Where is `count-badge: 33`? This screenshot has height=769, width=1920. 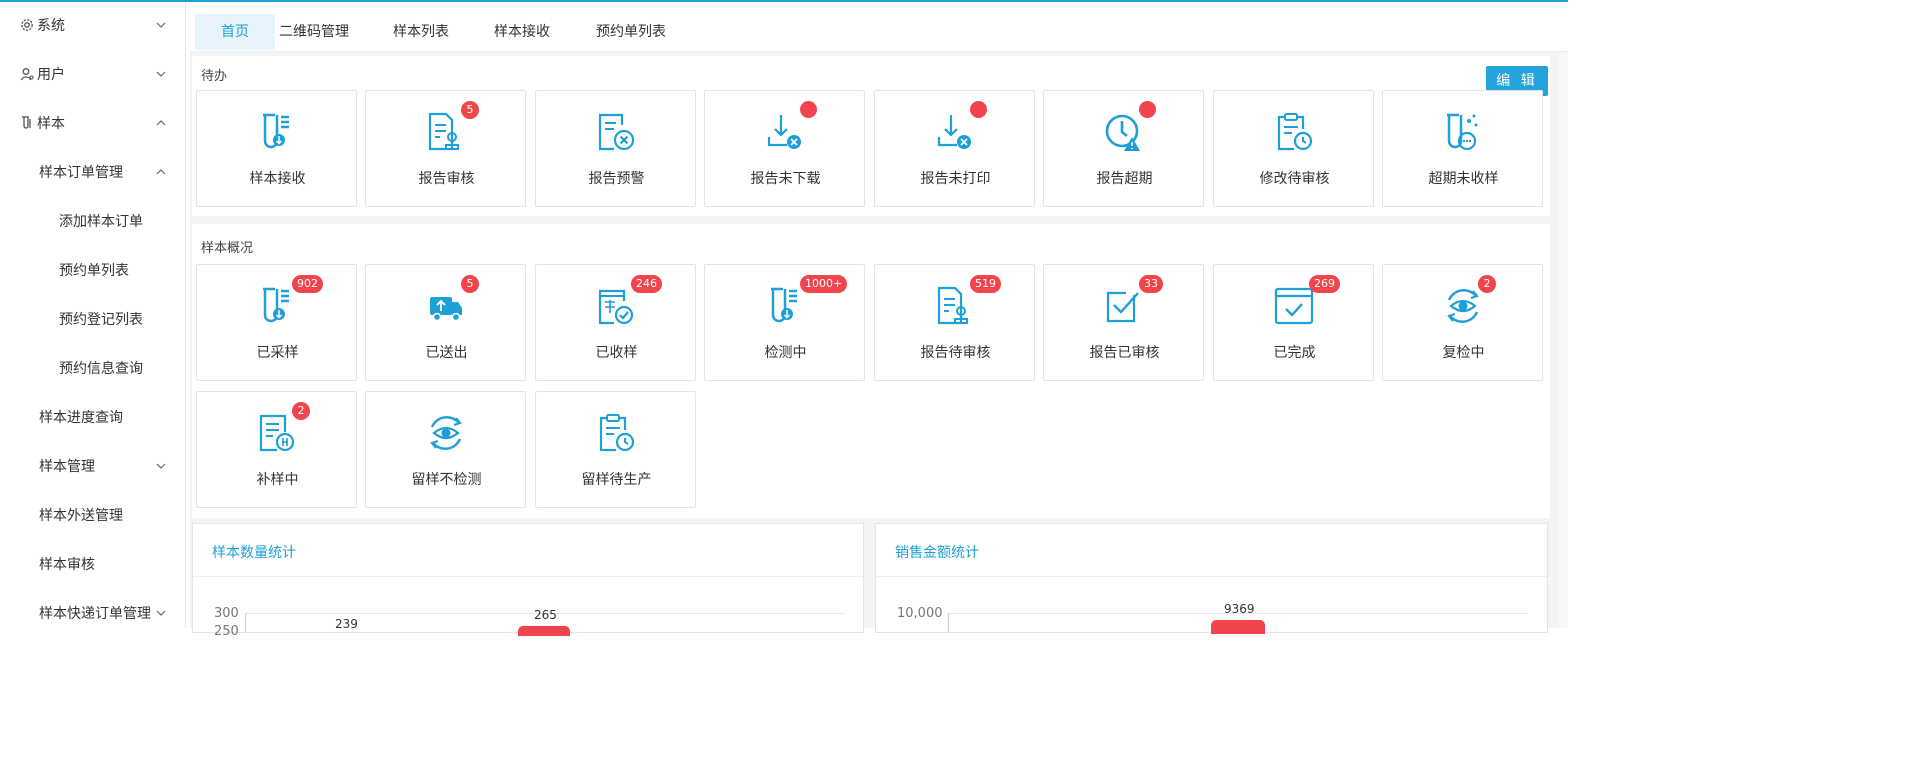 count-badge: 33 is located at coordinates (1151, 284).